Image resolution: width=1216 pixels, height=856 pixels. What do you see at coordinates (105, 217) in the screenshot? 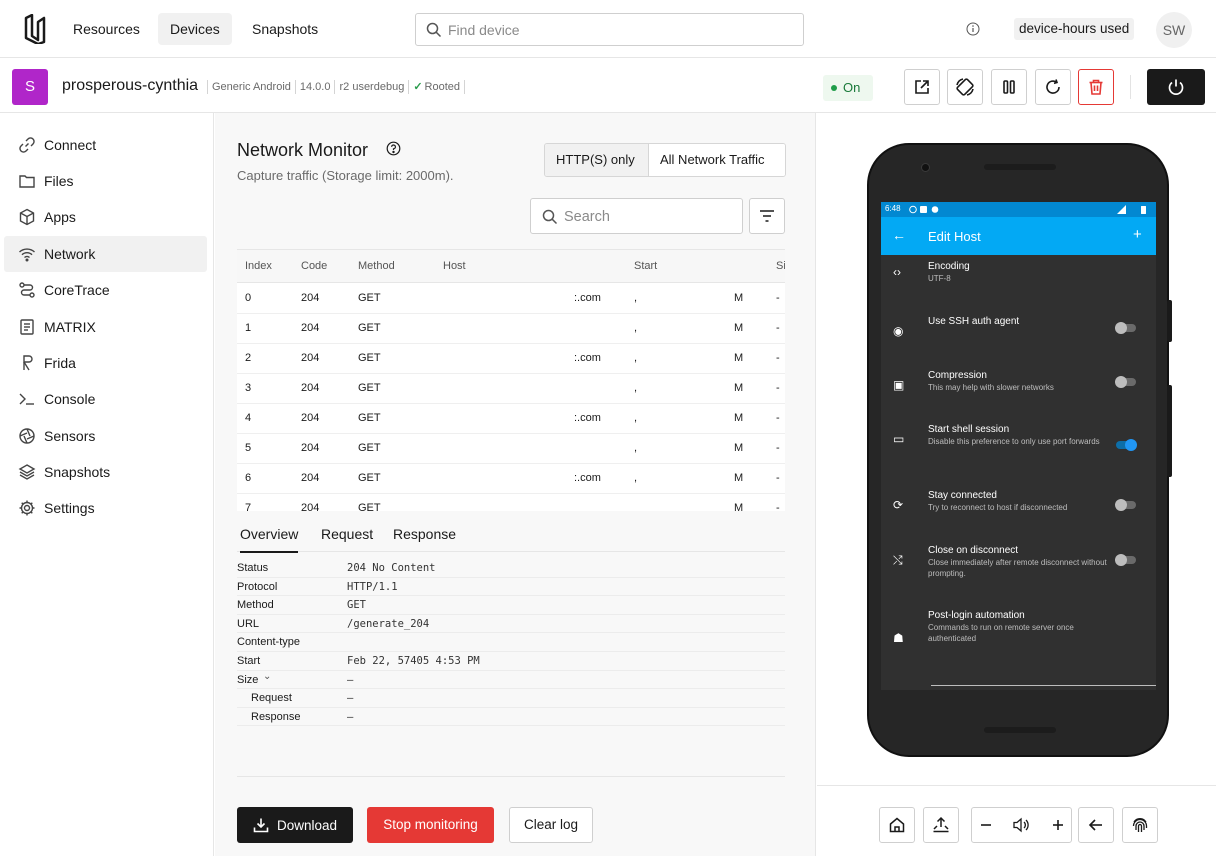
I see `sidebar-item-apps: Apps` at bounding box center [105, 217].